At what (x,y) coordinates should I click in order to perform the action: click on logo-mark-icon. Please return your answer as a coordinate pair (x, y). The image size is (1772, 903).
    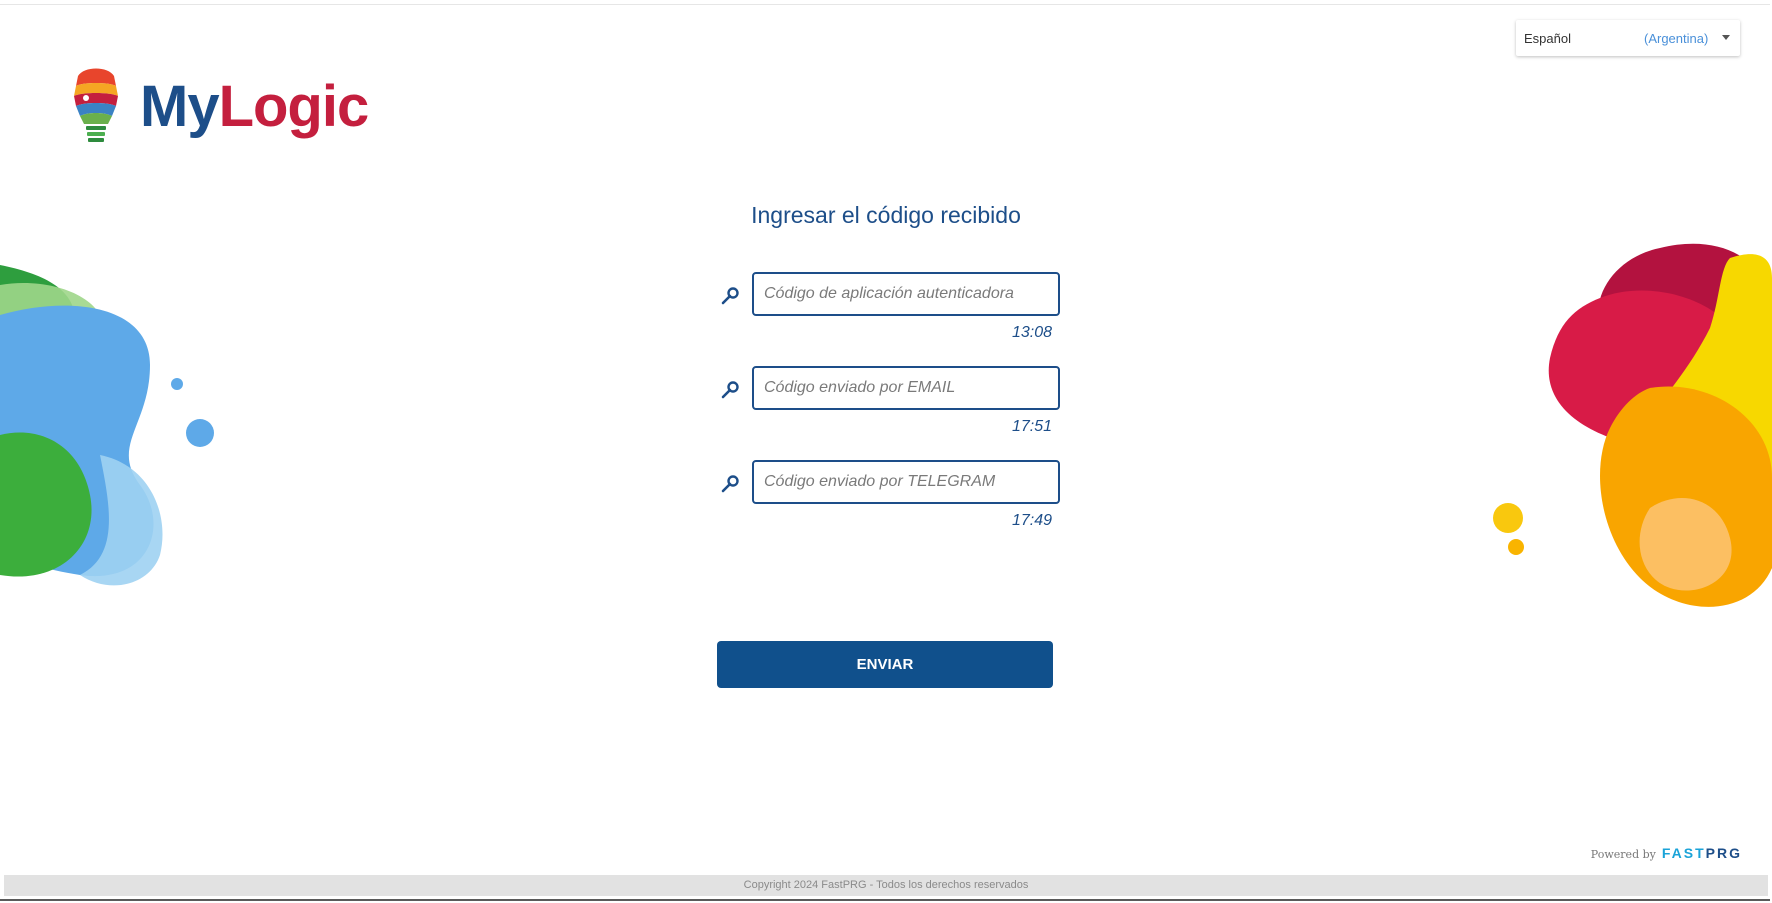
    Looking at the image, I should click on (96, 105).